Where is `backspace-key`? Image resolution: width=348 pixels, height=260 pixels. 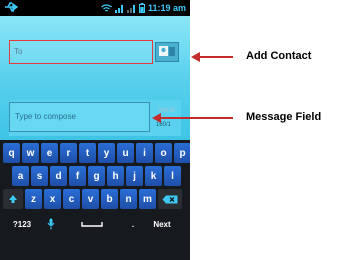 backspace-key is located at coordinates (170, 199).